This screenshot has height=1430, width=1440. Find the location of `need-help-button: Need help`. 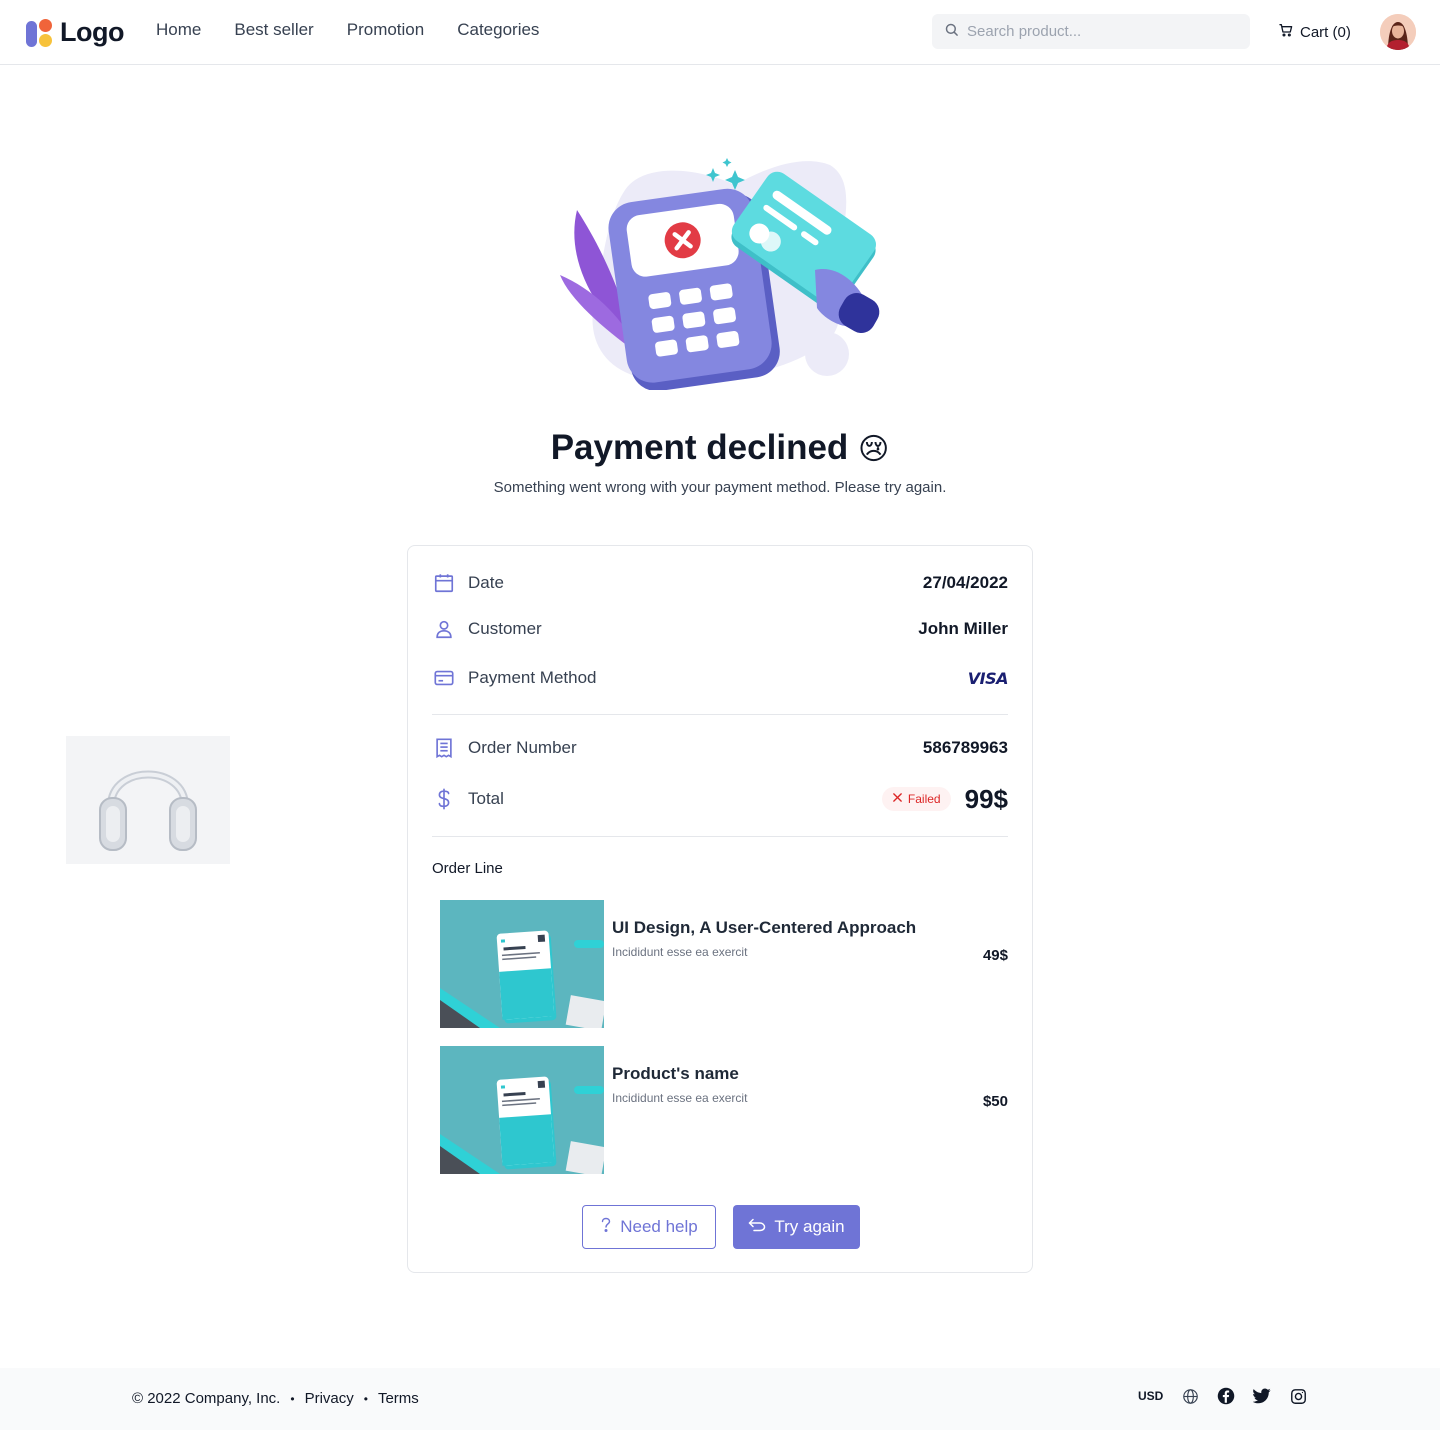

need-help-button: Need help is located at coordinates (649, 1227).